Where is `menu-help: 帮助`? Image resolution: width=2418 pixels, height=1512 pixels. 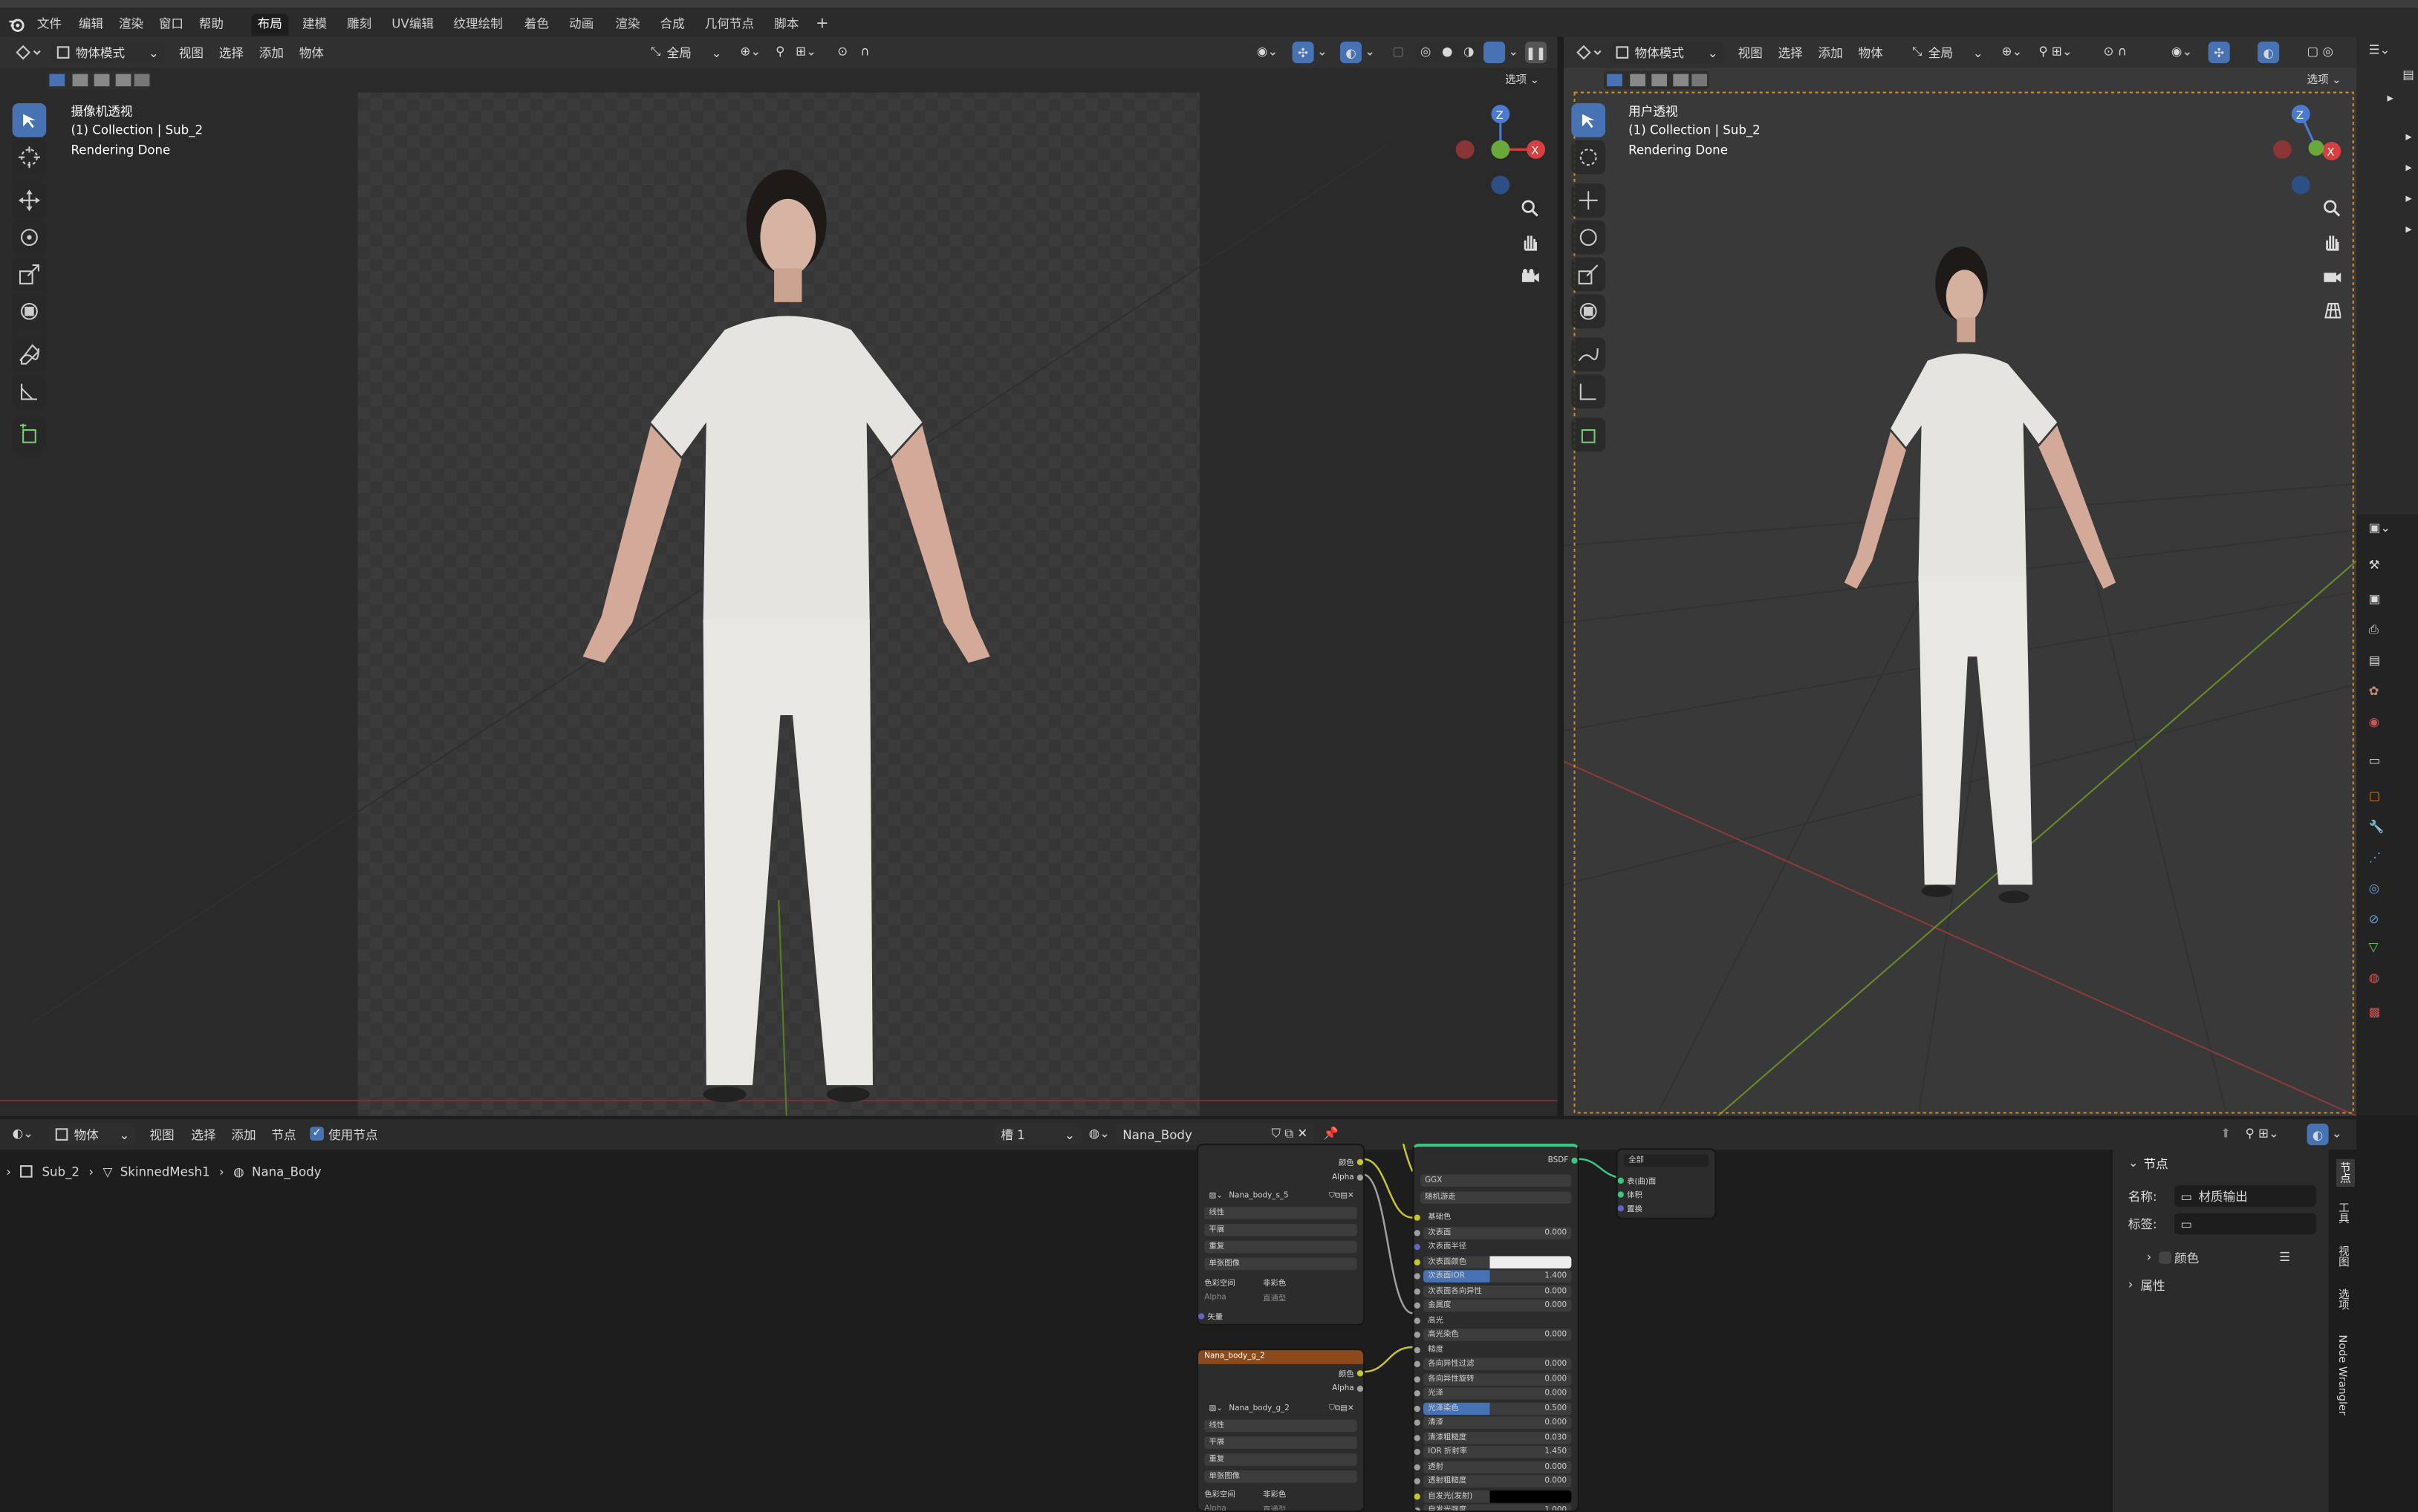
menu-help: 帮助 is located at coordinates (212, 24).